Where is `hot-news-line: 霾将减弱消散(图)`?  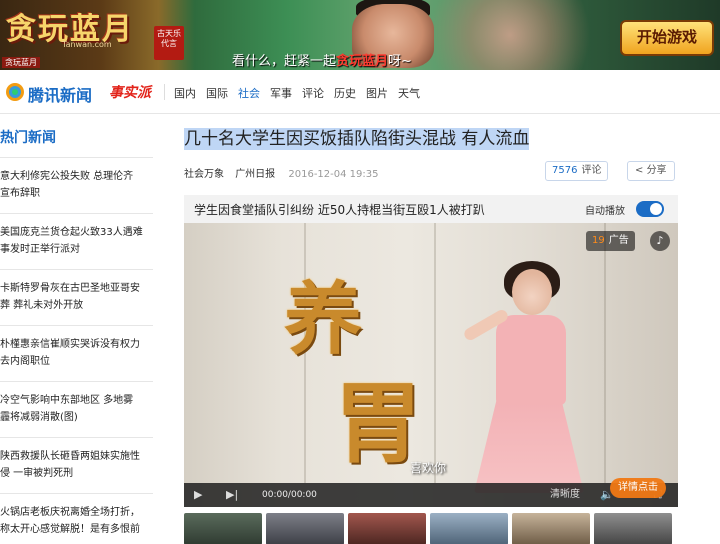
hot-news-line: 霾将减弱消散(图) is located at coordinates (39, 417).